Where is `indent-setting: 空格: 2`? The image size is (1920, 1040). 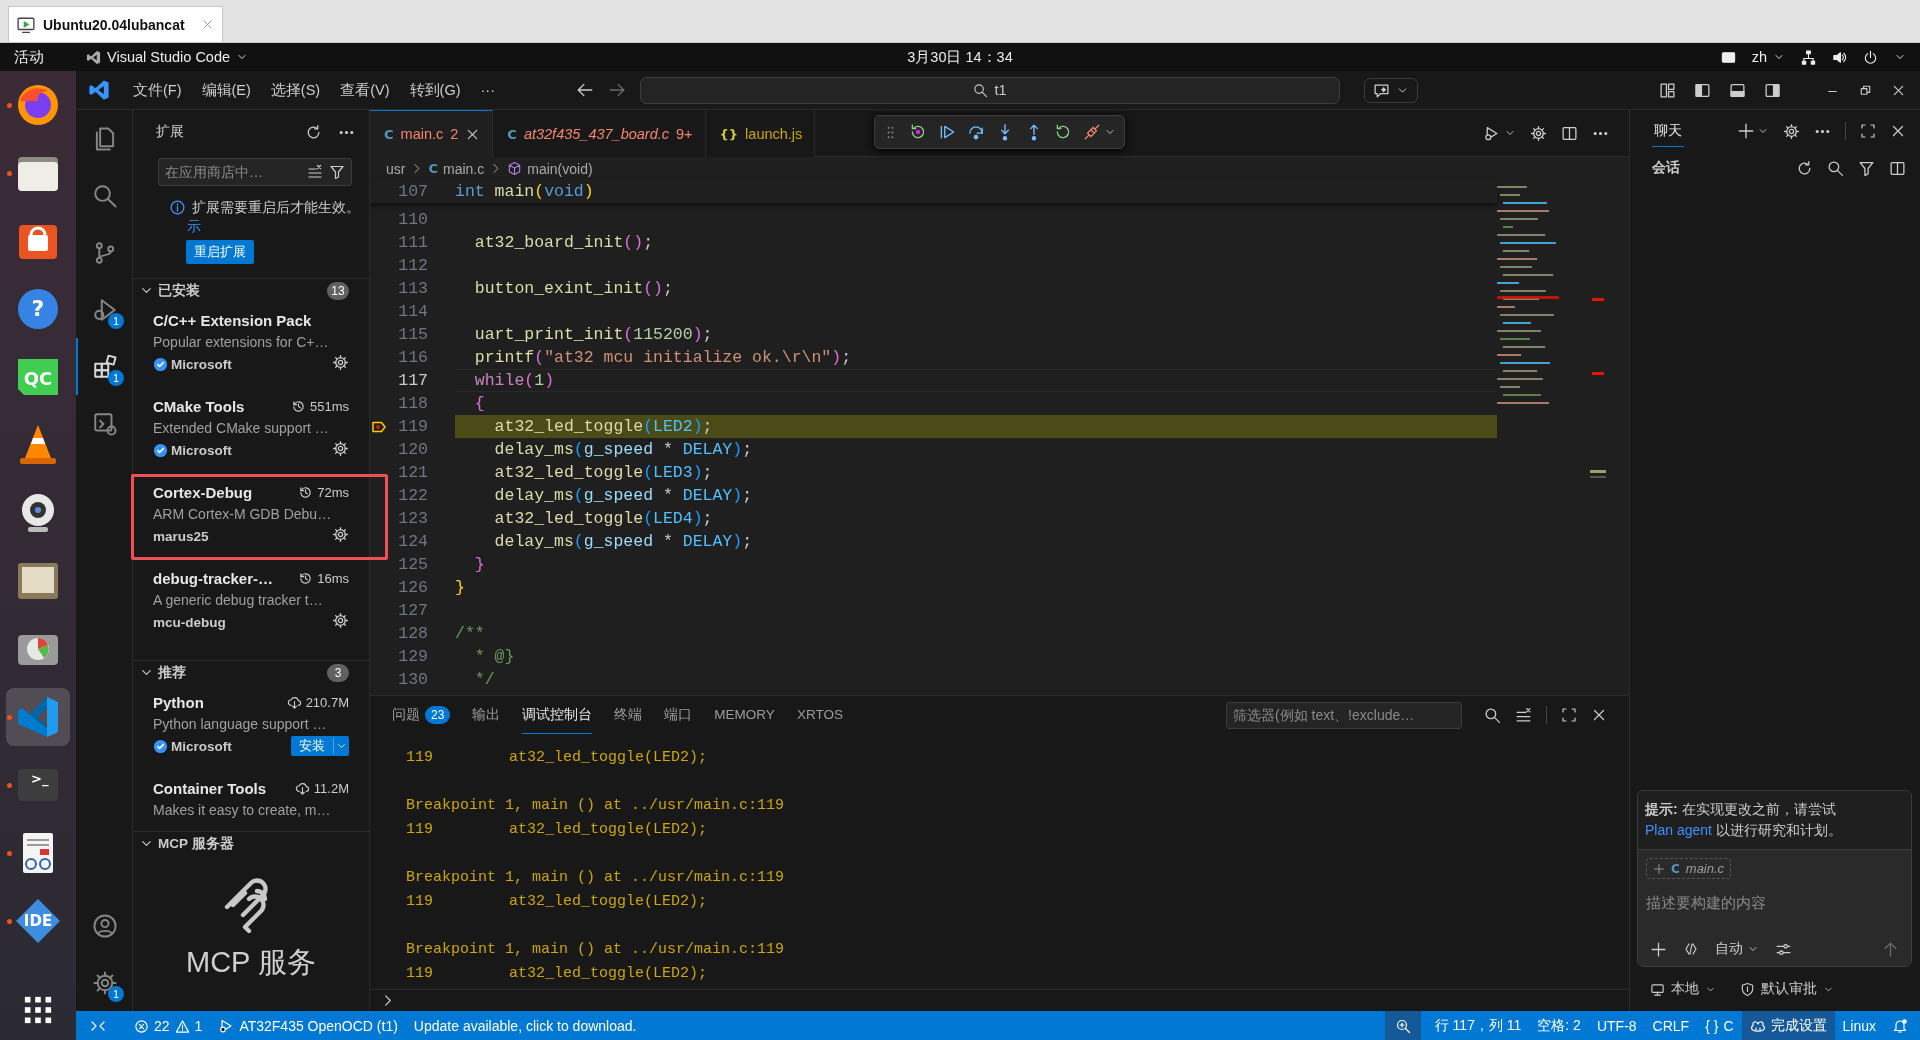 indent-setting: 空格: 2 is located at coordinates (1559, 1025).